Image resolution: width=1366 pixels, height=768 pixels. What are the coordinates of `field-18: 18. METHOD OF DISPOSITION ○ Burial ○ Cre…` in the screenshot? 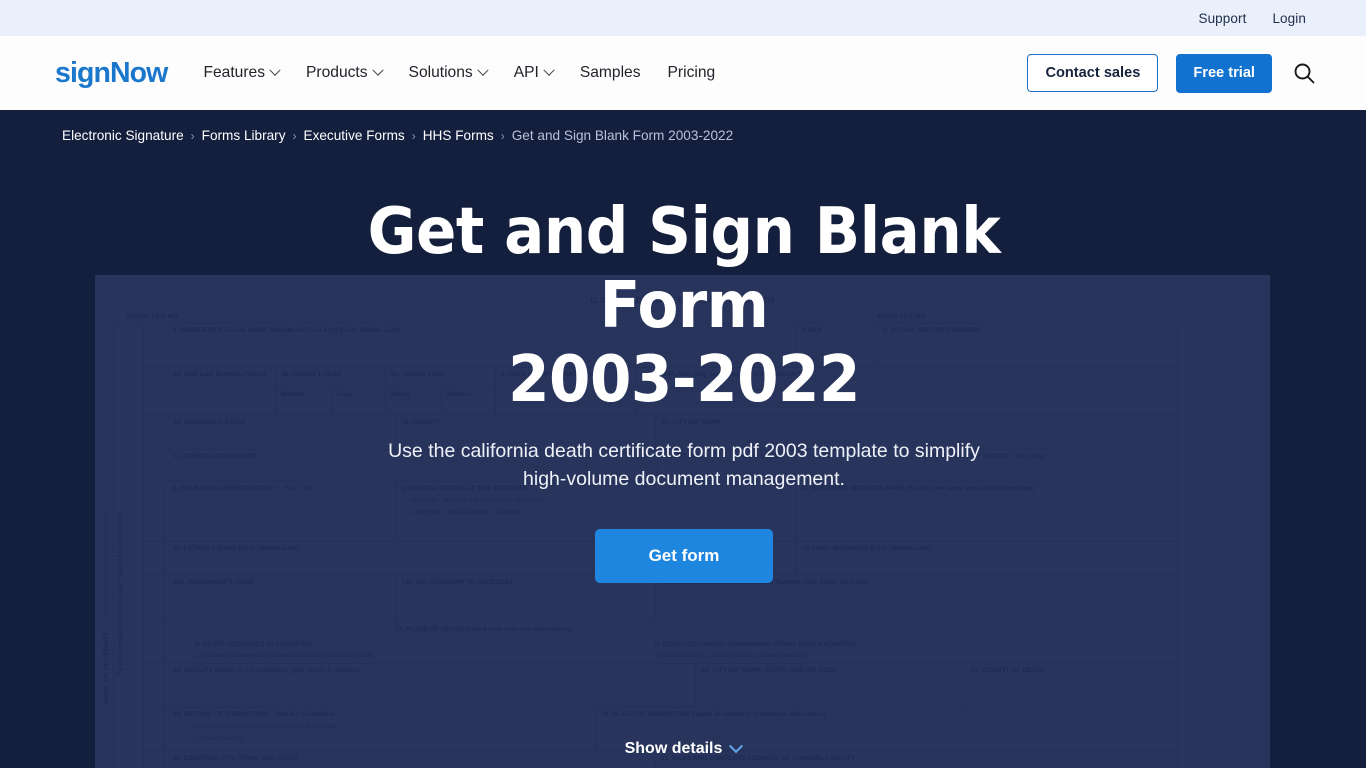 It's located at (254, 714).